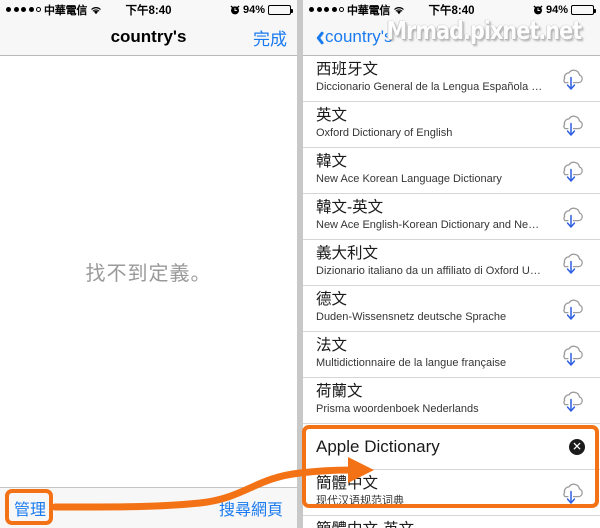  Describe the element at coordinates (384, 133) in the screenshot. I see `dictionary-row-subtitle: Oxford Dictionary of English` at that location.